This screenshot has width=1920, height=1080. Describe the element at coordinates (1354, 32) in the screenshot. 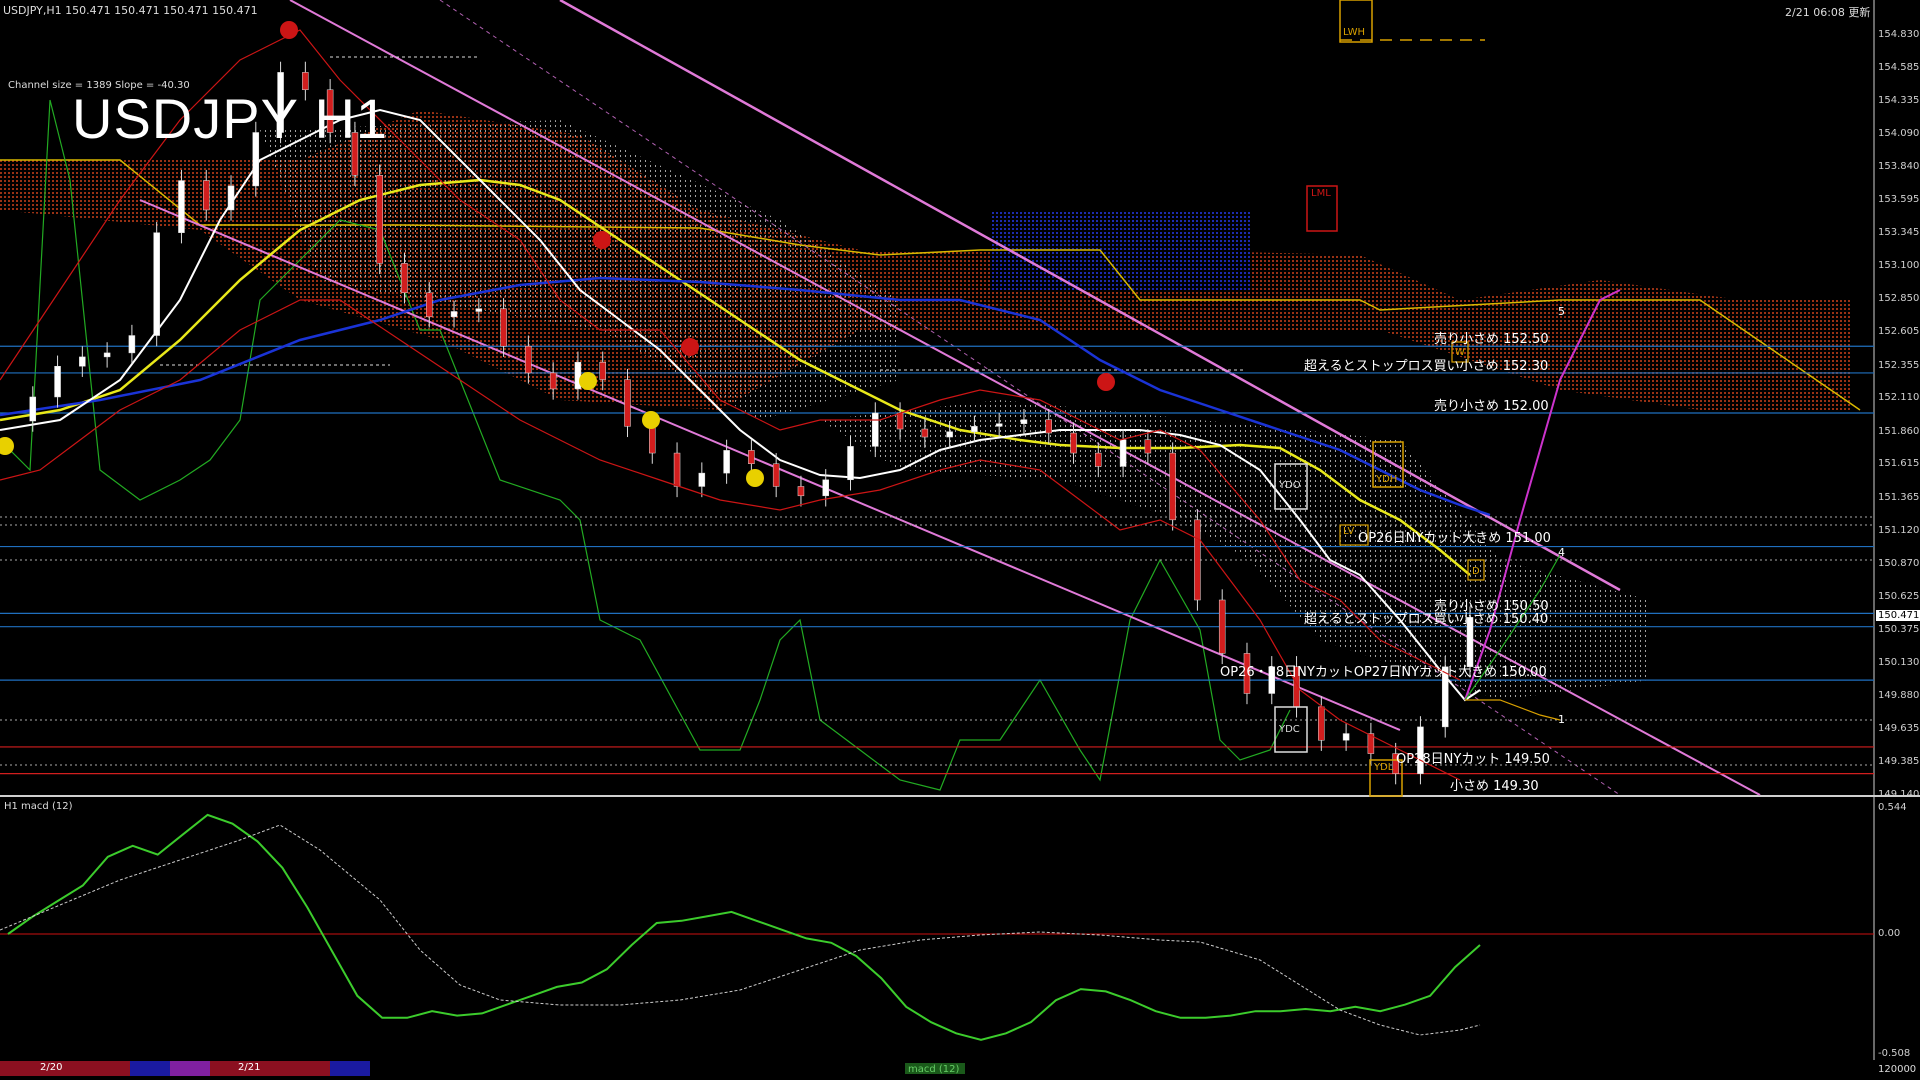

I see `lwh-label: LWH` at that location.